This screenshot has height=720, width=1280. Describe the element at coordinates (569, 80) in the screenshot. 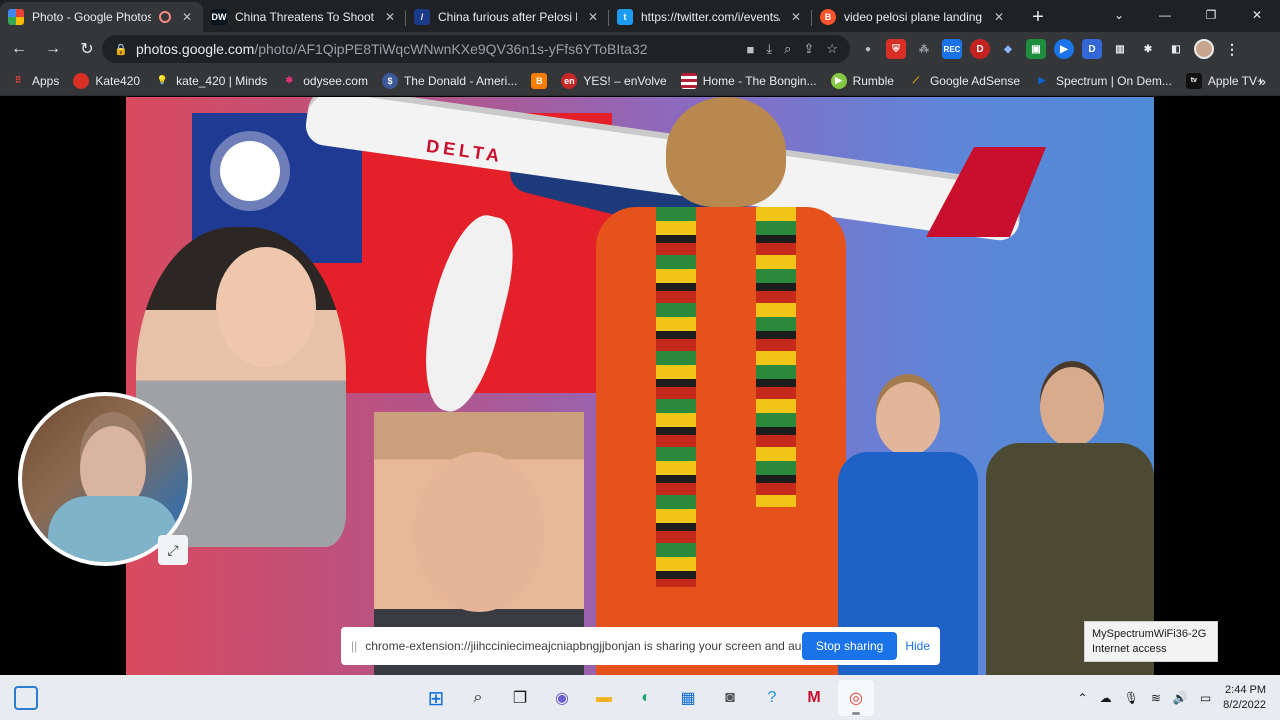

I see `envolve-icon: en` at that location.